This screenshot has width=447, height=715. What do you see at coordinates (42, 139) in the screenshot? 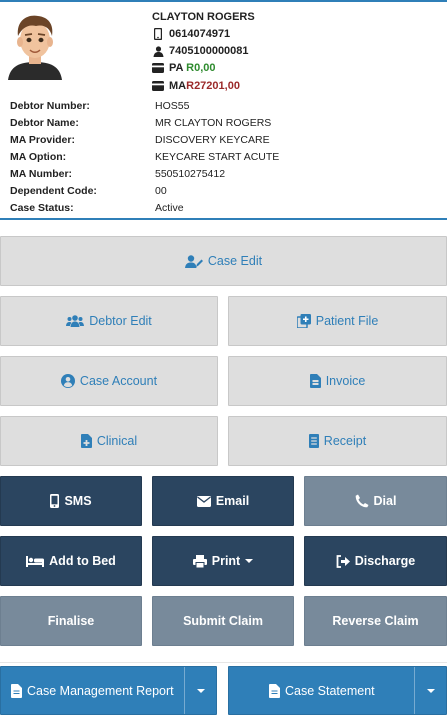
I see `detail-label: MA Provider:` at bounding box center [42, 139].